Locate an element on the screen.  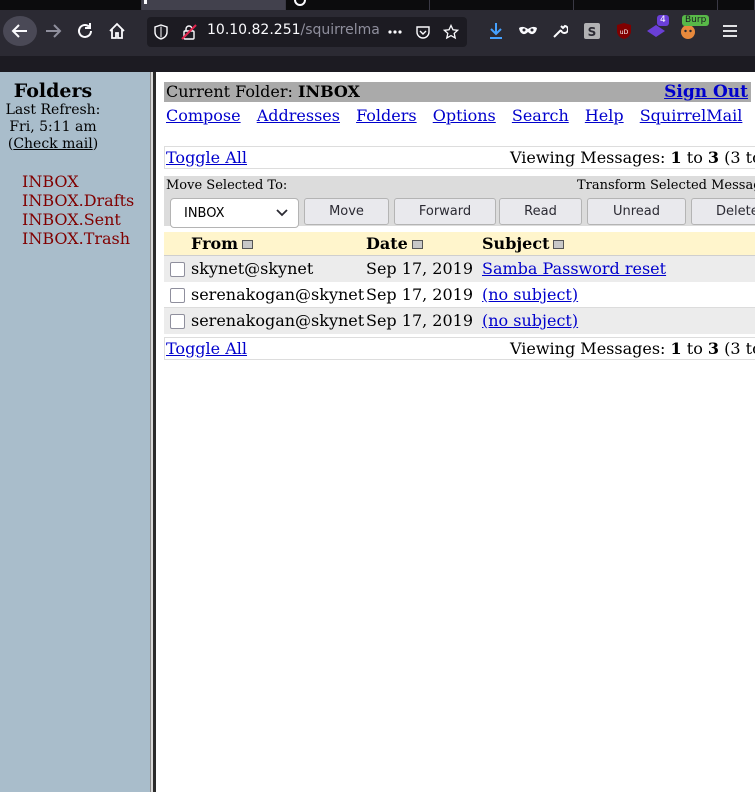
shield-icon is located at coordinates (161, 32).